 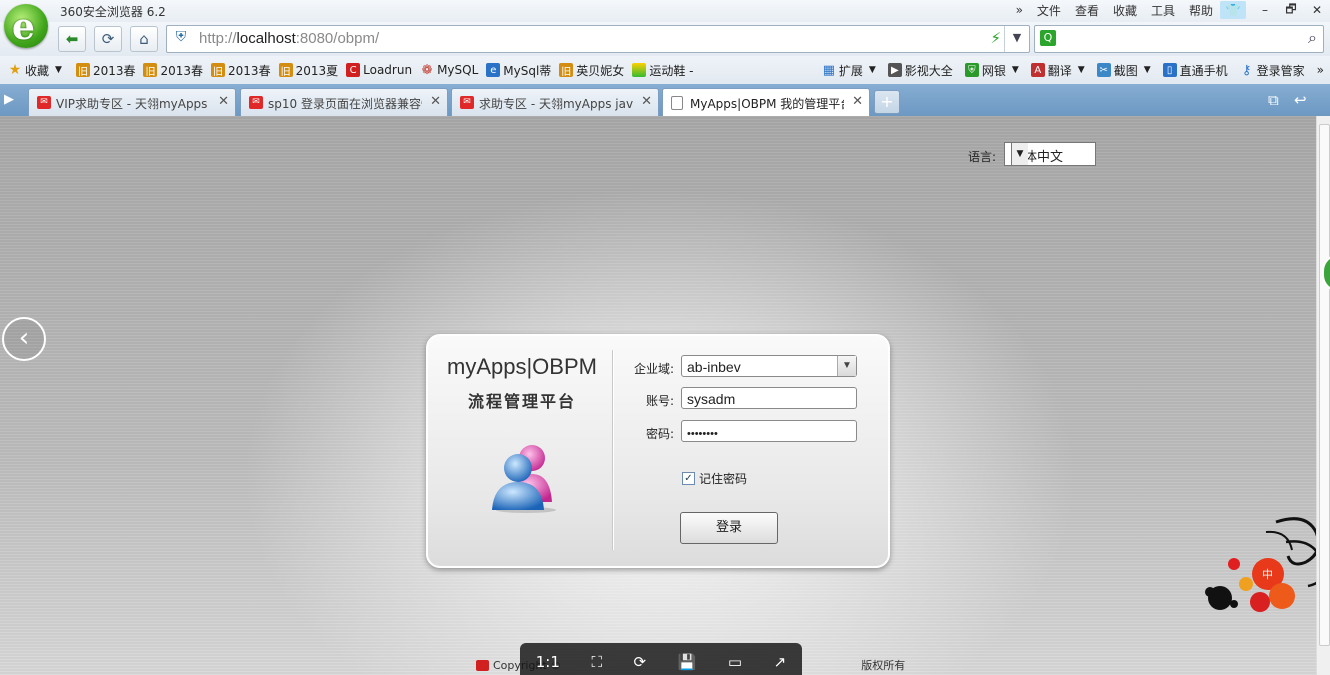 What do you see at coordinates (1265, 10) in the screenshot?
I see `minimize-button: –` at bounding box center [1265, 10].